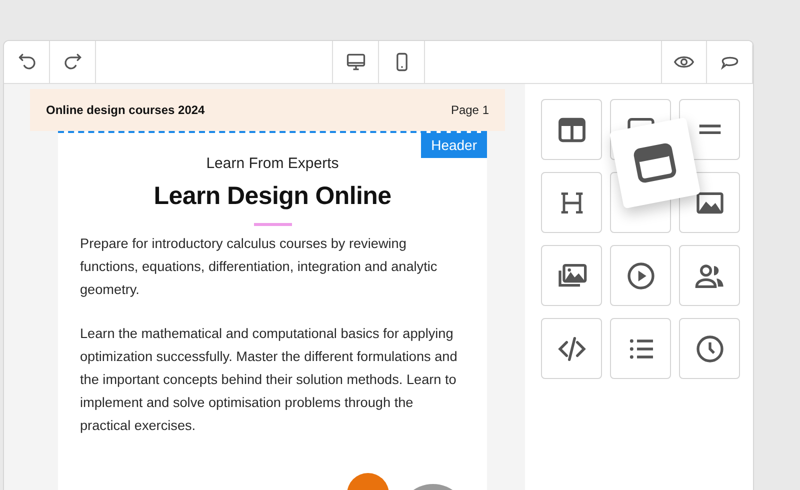 This screenshot has width=800, height=490. Describe the element at coordinates (571, 275) in the screenshot. I see `gallery-icon` at that location.